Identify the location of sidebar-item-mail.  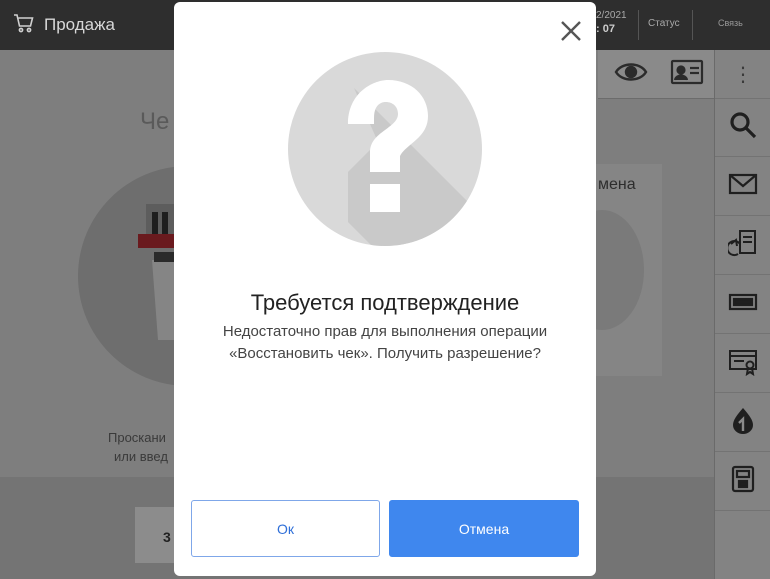
(742, 186).